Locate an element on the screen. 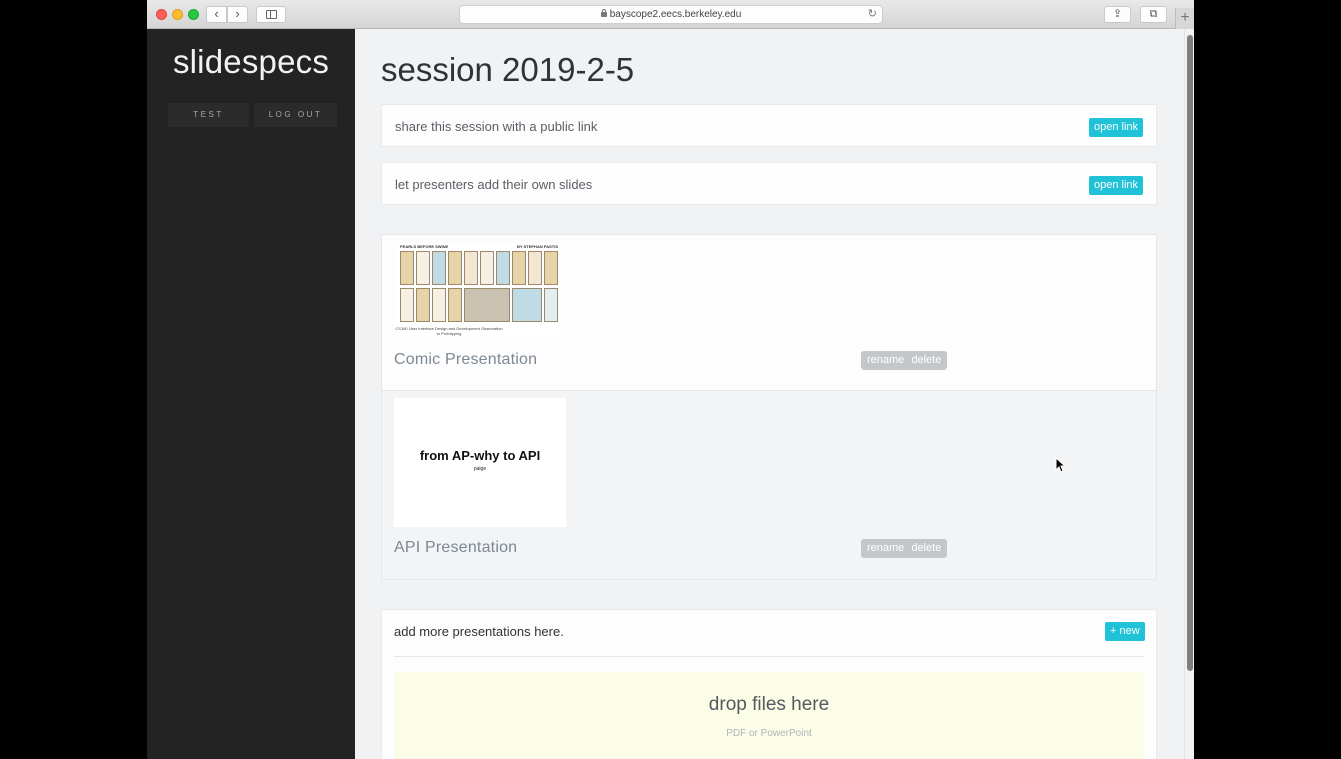 The height and width of the screenshot is (759, 1341). plus-icon: + is located at coordinates (1185, 17).